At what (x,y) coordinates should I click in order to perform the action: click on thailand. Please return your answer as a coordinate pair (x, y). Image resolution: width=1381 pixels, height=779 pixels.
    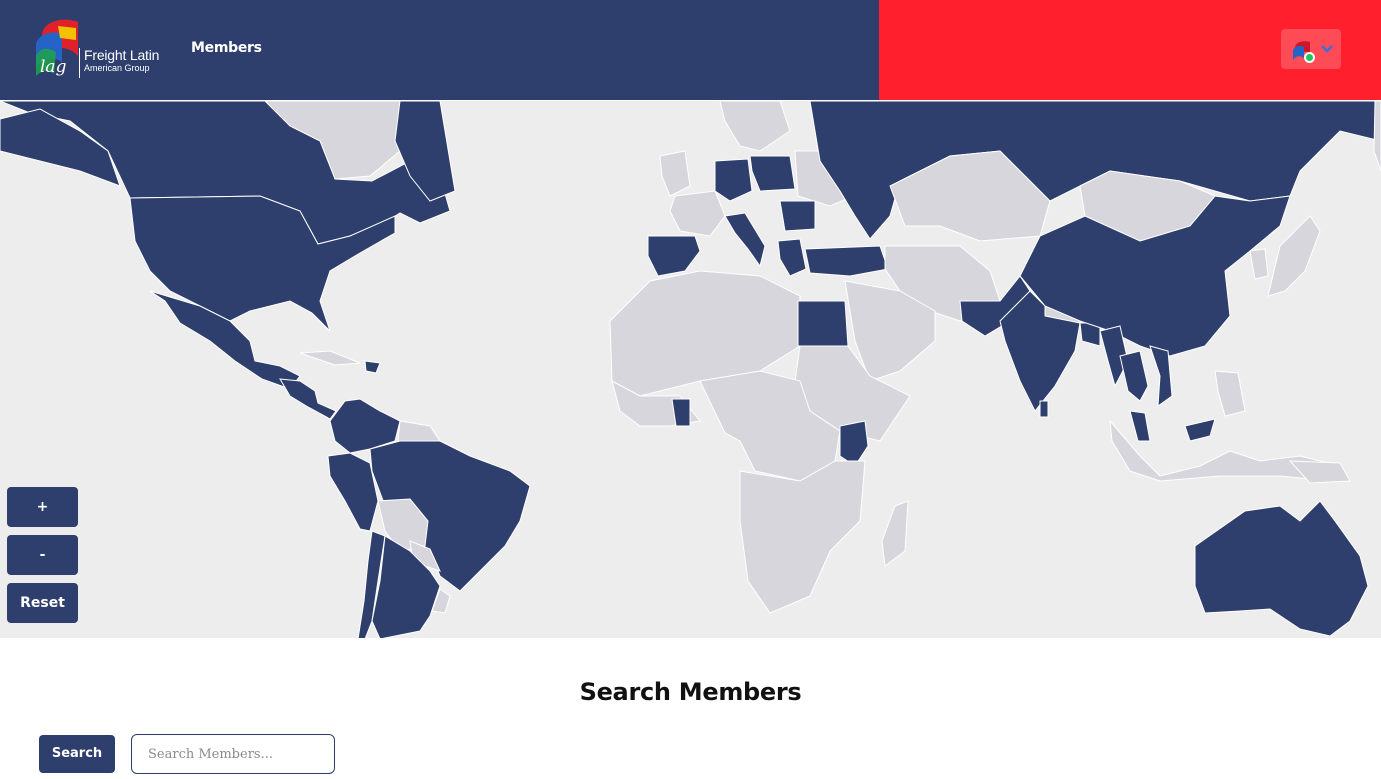
    Looking at the image, I should click on (1134, 376).